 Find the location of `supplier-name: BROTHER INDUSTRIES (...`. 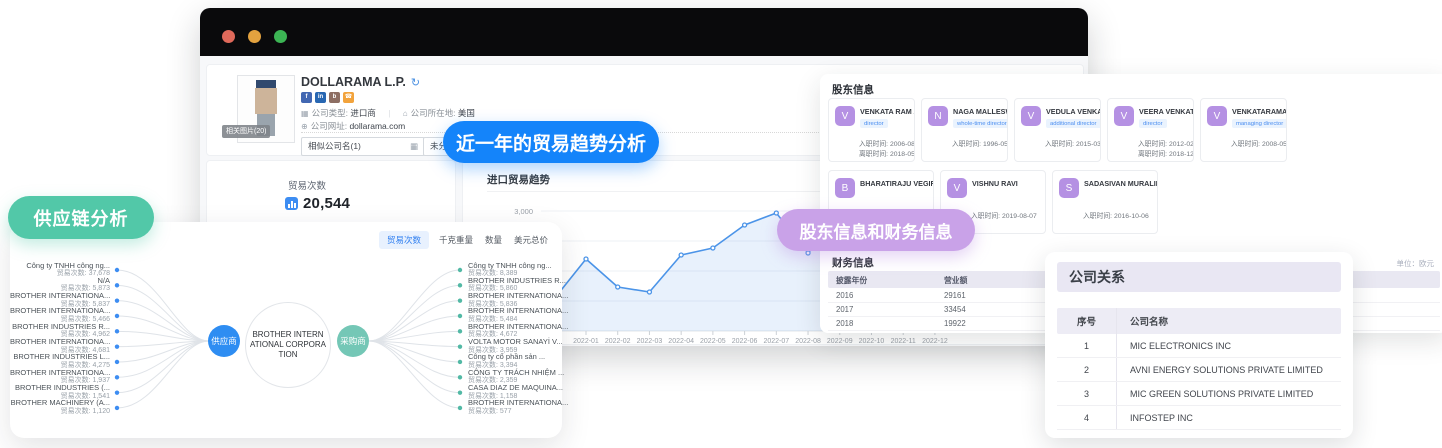

supplier-name: BROTHER INDUSTRIES (... is located at coordinates (62, 388).